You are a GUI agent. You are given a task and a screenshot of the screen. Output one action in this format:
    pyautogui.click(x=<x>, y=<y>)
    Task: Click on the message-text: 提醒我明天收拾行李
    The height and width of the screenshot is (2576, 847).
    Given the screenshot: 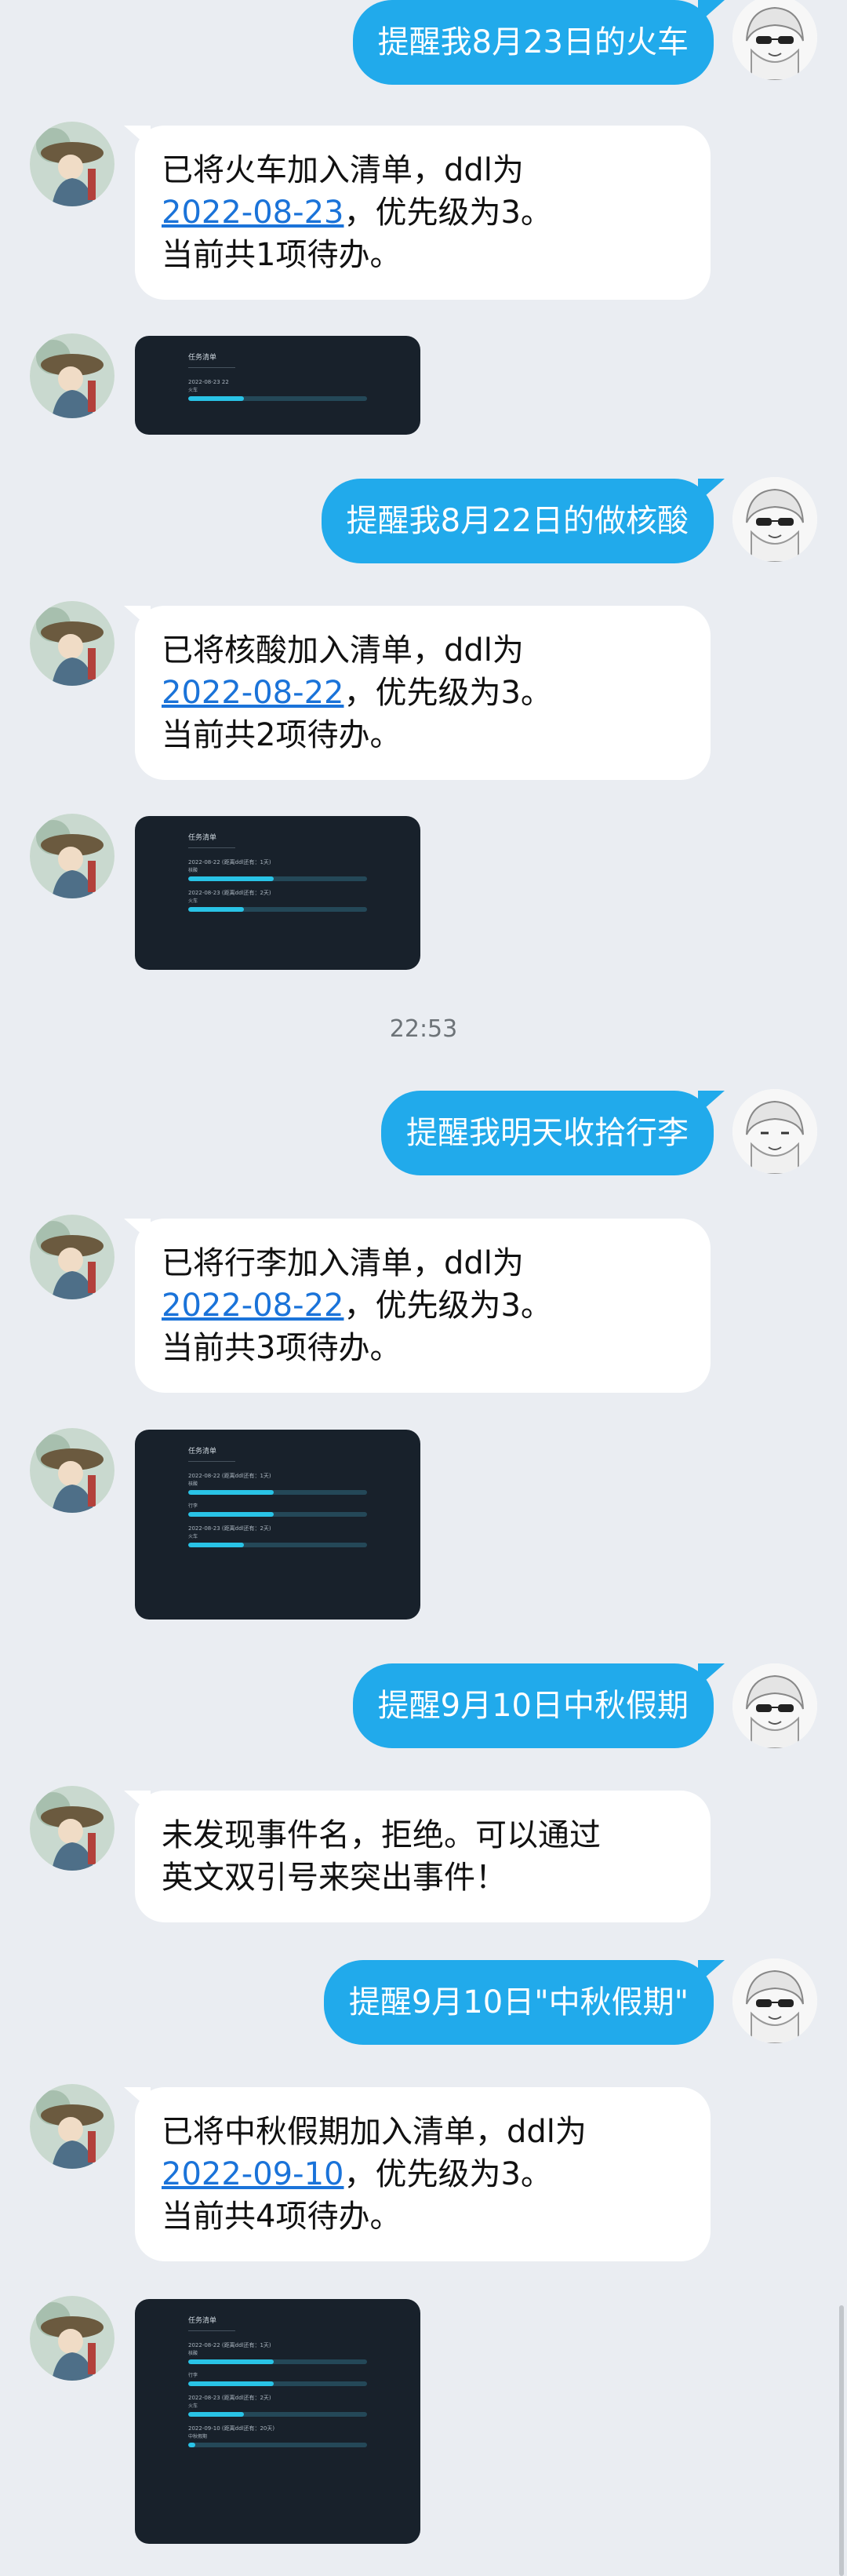 What is the action you would take?
    pyautogui.click(x=547, y=1133)
    